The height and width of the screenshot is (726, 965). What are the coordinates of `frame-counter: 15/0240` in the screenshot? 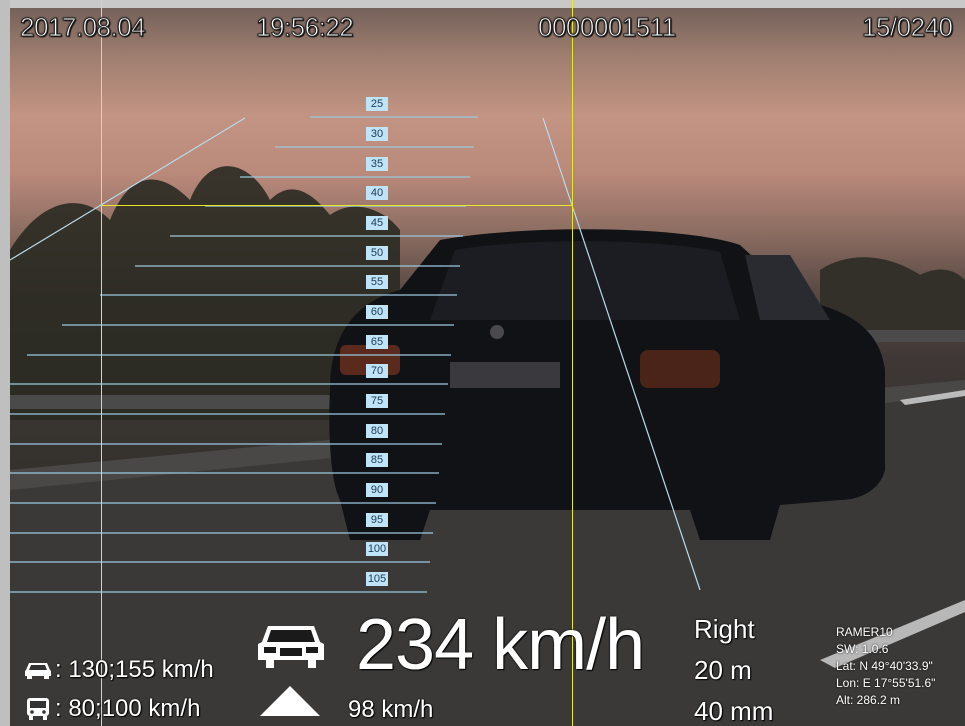 It's located at (907, 27).